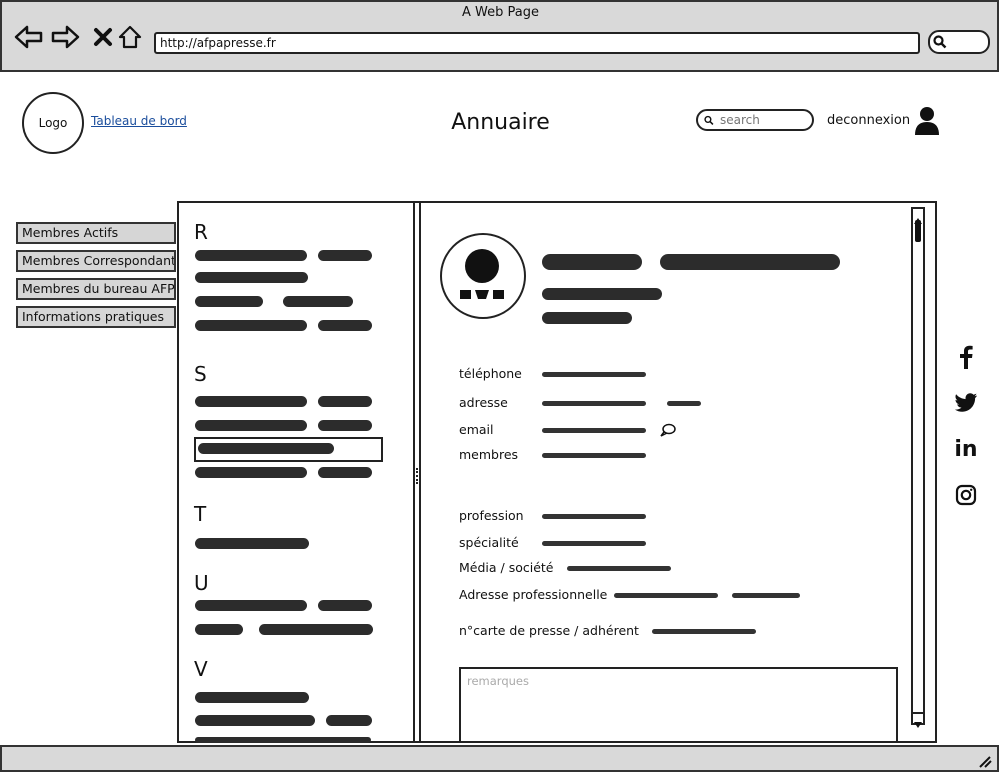 The width and height of the screenshot is (1001, 774). Describe the element at coordinates (594, 455) in the screenshot. I see `value-members` at that location.